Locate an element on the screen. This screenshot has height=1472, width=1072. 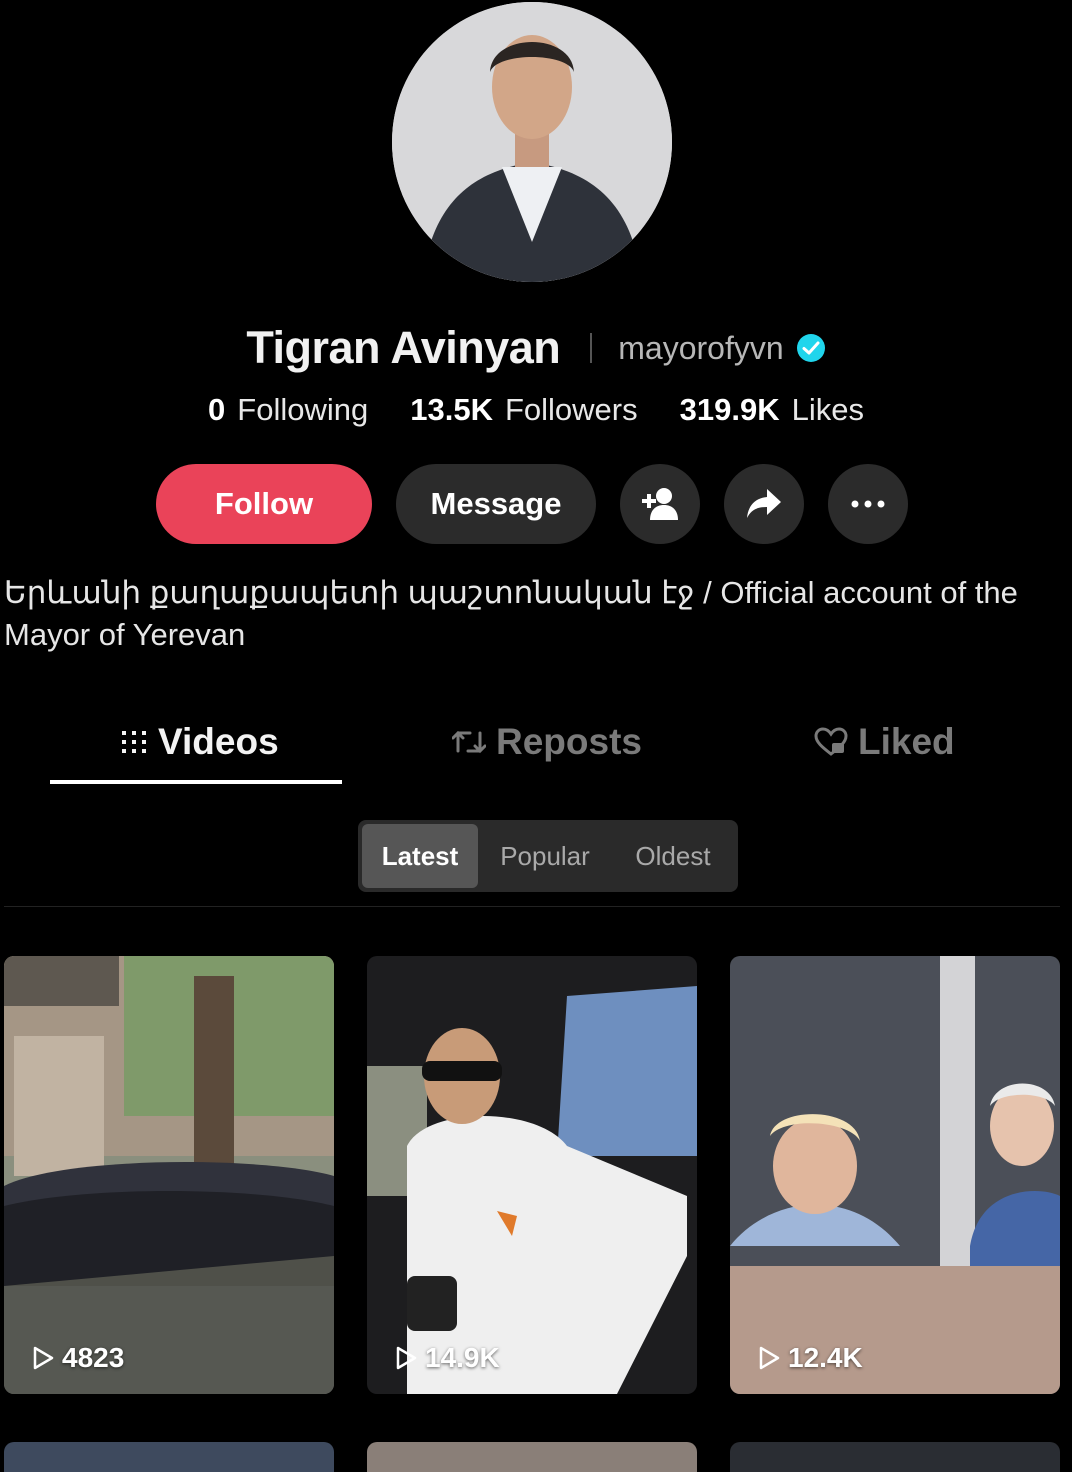
repost-icon is located at coordinates (469, 742).